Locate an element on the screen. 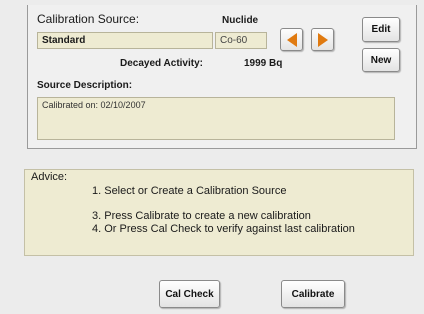  source-description-field: Calibrated on: 02/10/2007 is located at coordinates (216, 118).